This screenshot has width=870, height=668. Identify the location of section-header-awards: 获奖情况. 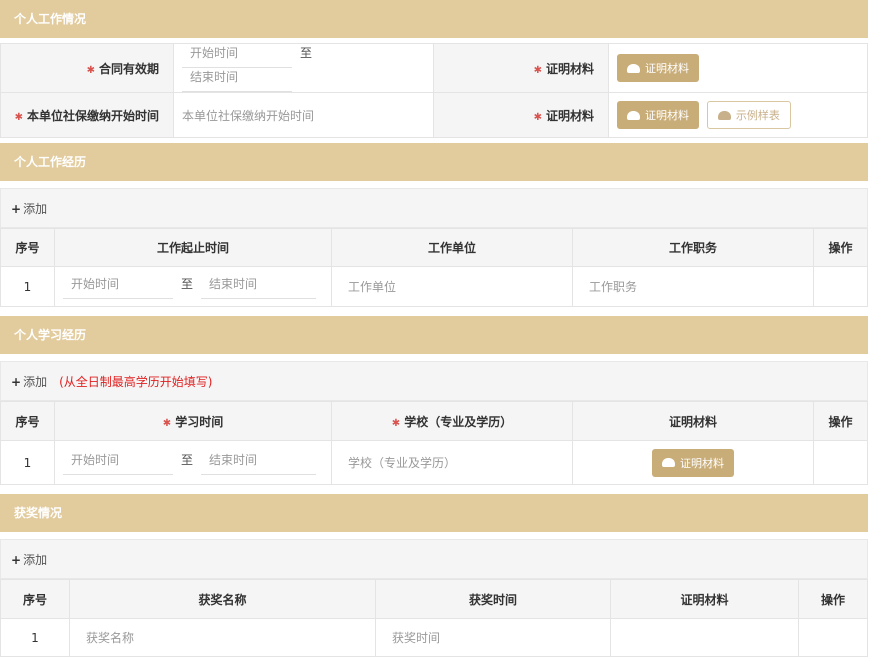
(434, 513).